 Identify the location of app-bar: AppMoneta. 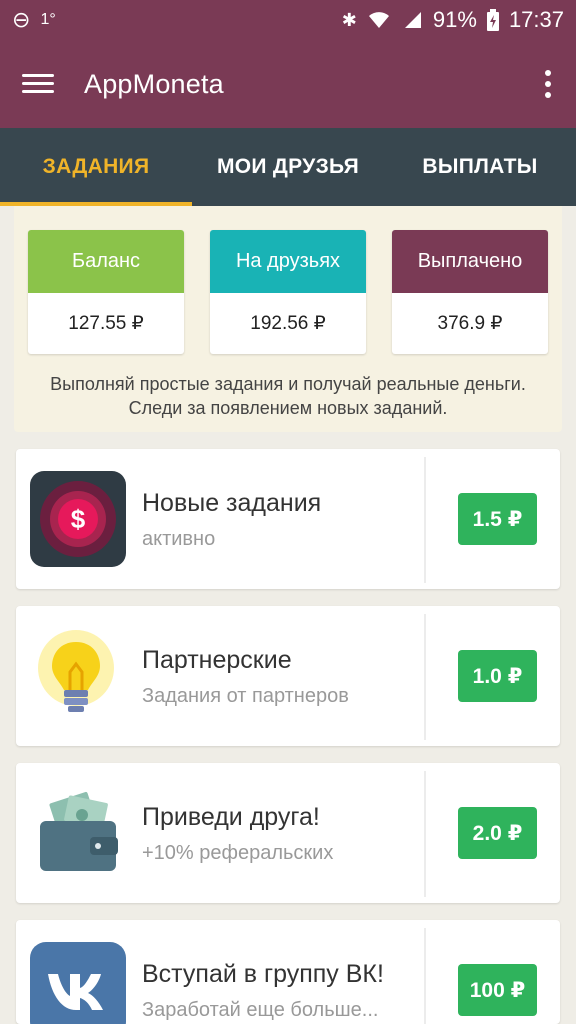
(288, 84).